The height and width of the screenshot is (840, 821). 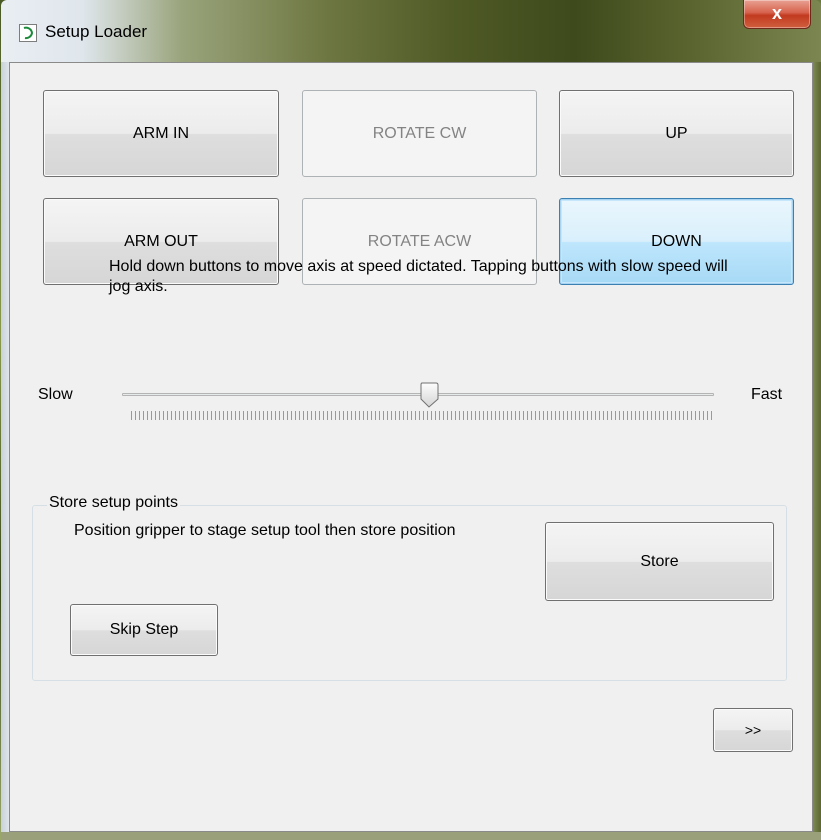 I want to click on rotate-cw-label: ROTATE CW, so click(x=419, y=133).